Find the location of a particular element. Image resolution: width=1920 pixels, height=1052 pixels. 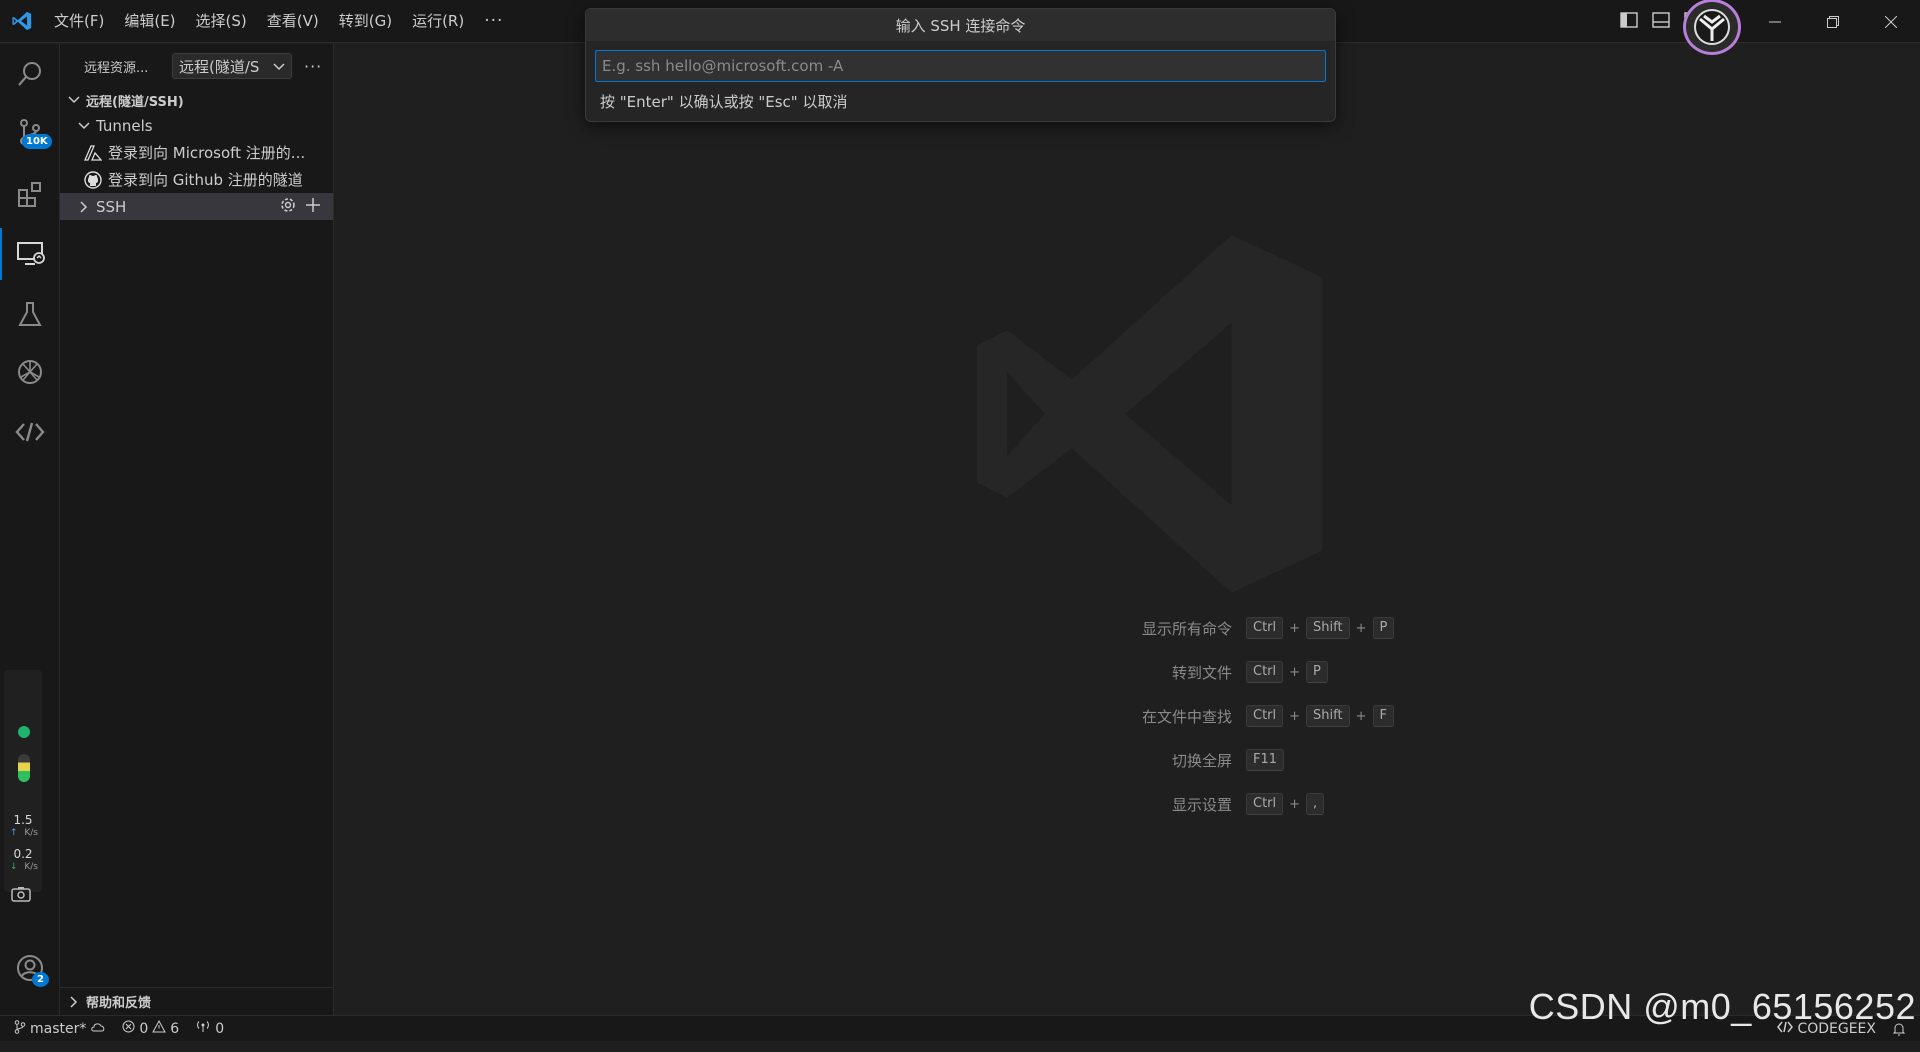

chevron-right-icon is located at coordinates (84, 207).